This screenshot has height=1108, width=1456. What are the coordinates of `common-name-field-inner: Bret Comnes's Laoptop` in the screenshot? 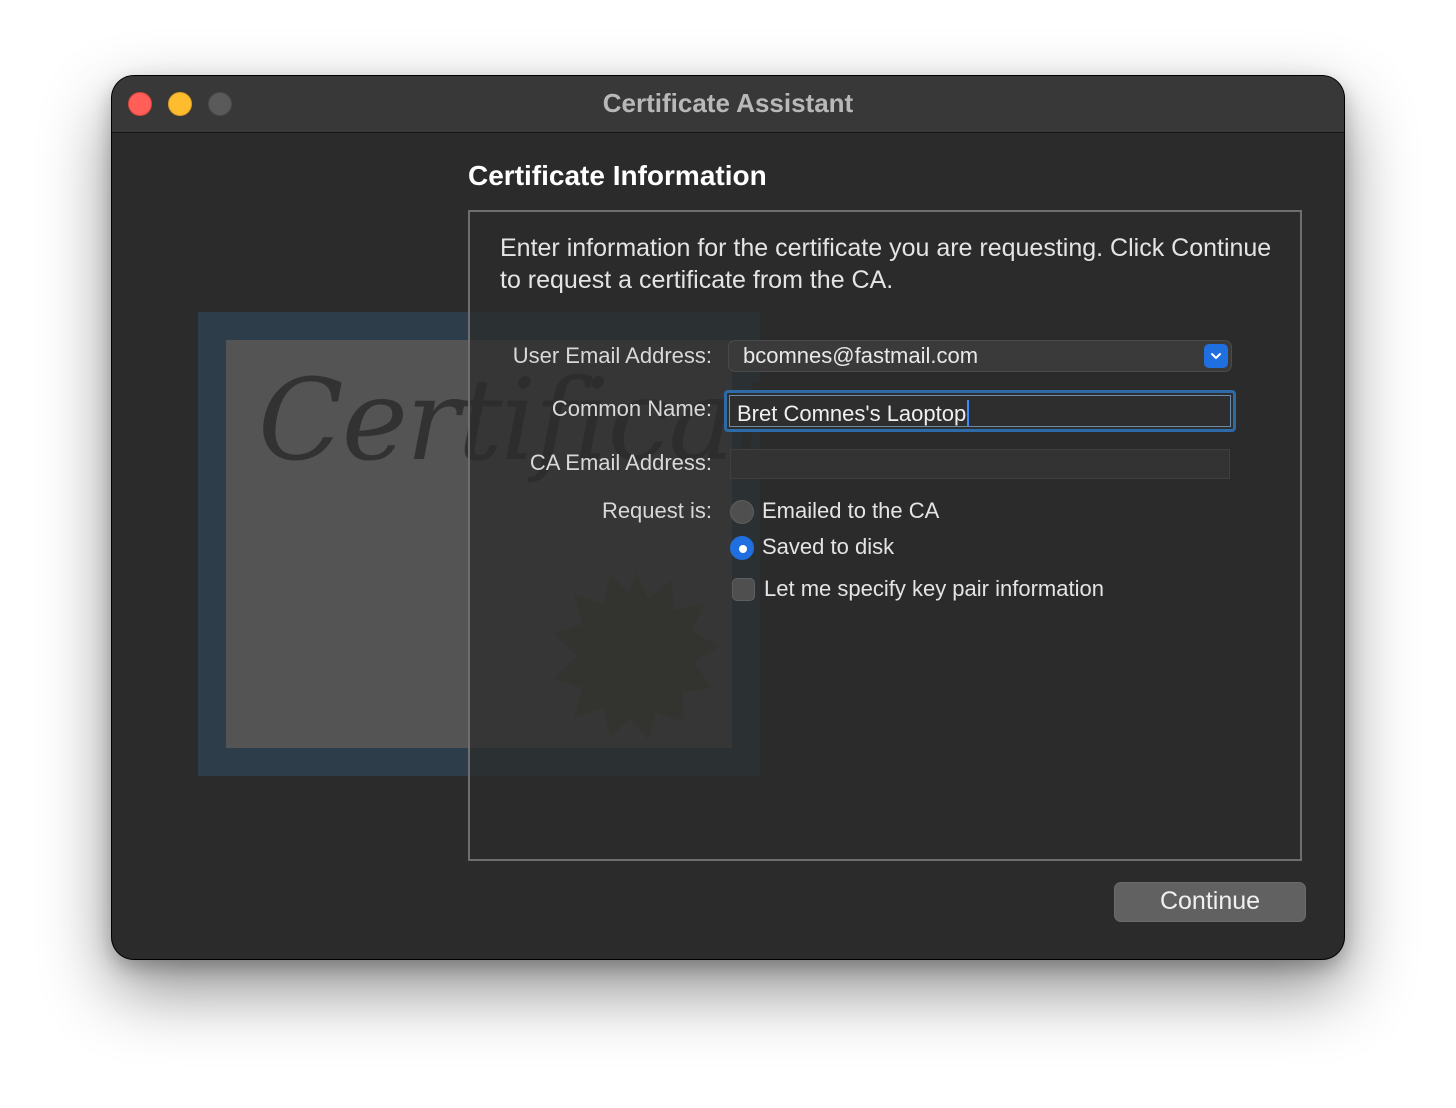 It's located at (980, 411).